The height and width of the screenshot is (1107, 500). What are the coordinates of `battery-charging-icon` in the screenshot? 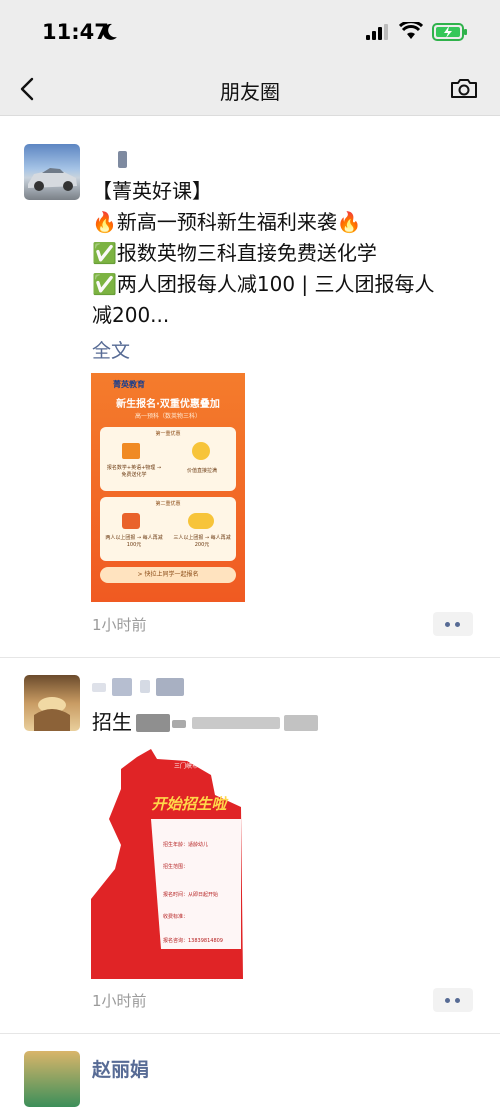 It's located at (449, 32).